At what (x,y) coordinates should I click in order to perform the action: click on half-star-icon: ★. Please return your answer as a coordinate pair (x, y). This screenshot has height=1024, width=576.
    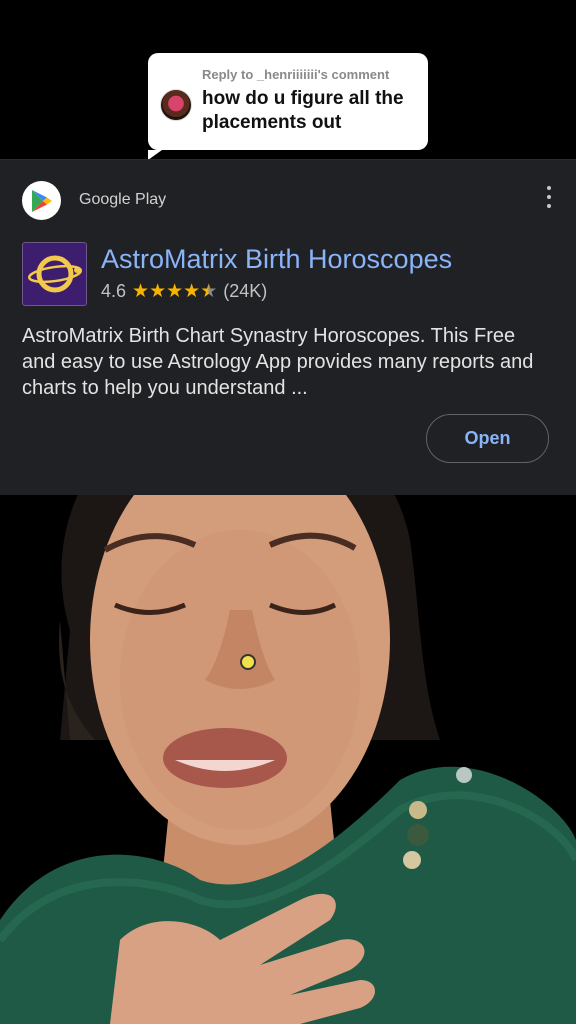
    Looking at the image, I should click on (209, 291).